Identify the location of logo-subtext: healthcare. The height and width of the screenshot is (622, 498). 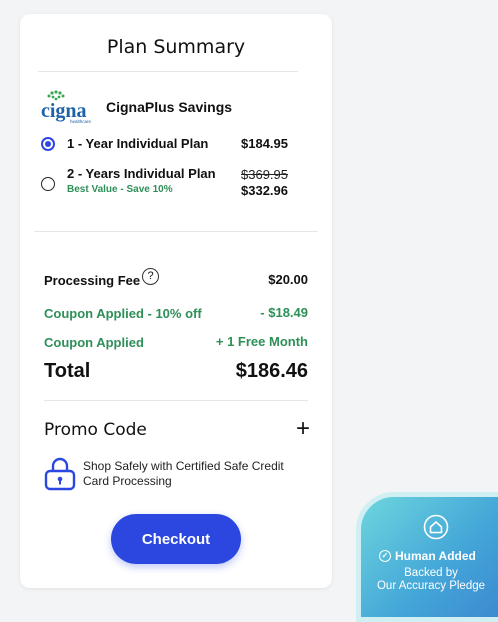
(81, 121).